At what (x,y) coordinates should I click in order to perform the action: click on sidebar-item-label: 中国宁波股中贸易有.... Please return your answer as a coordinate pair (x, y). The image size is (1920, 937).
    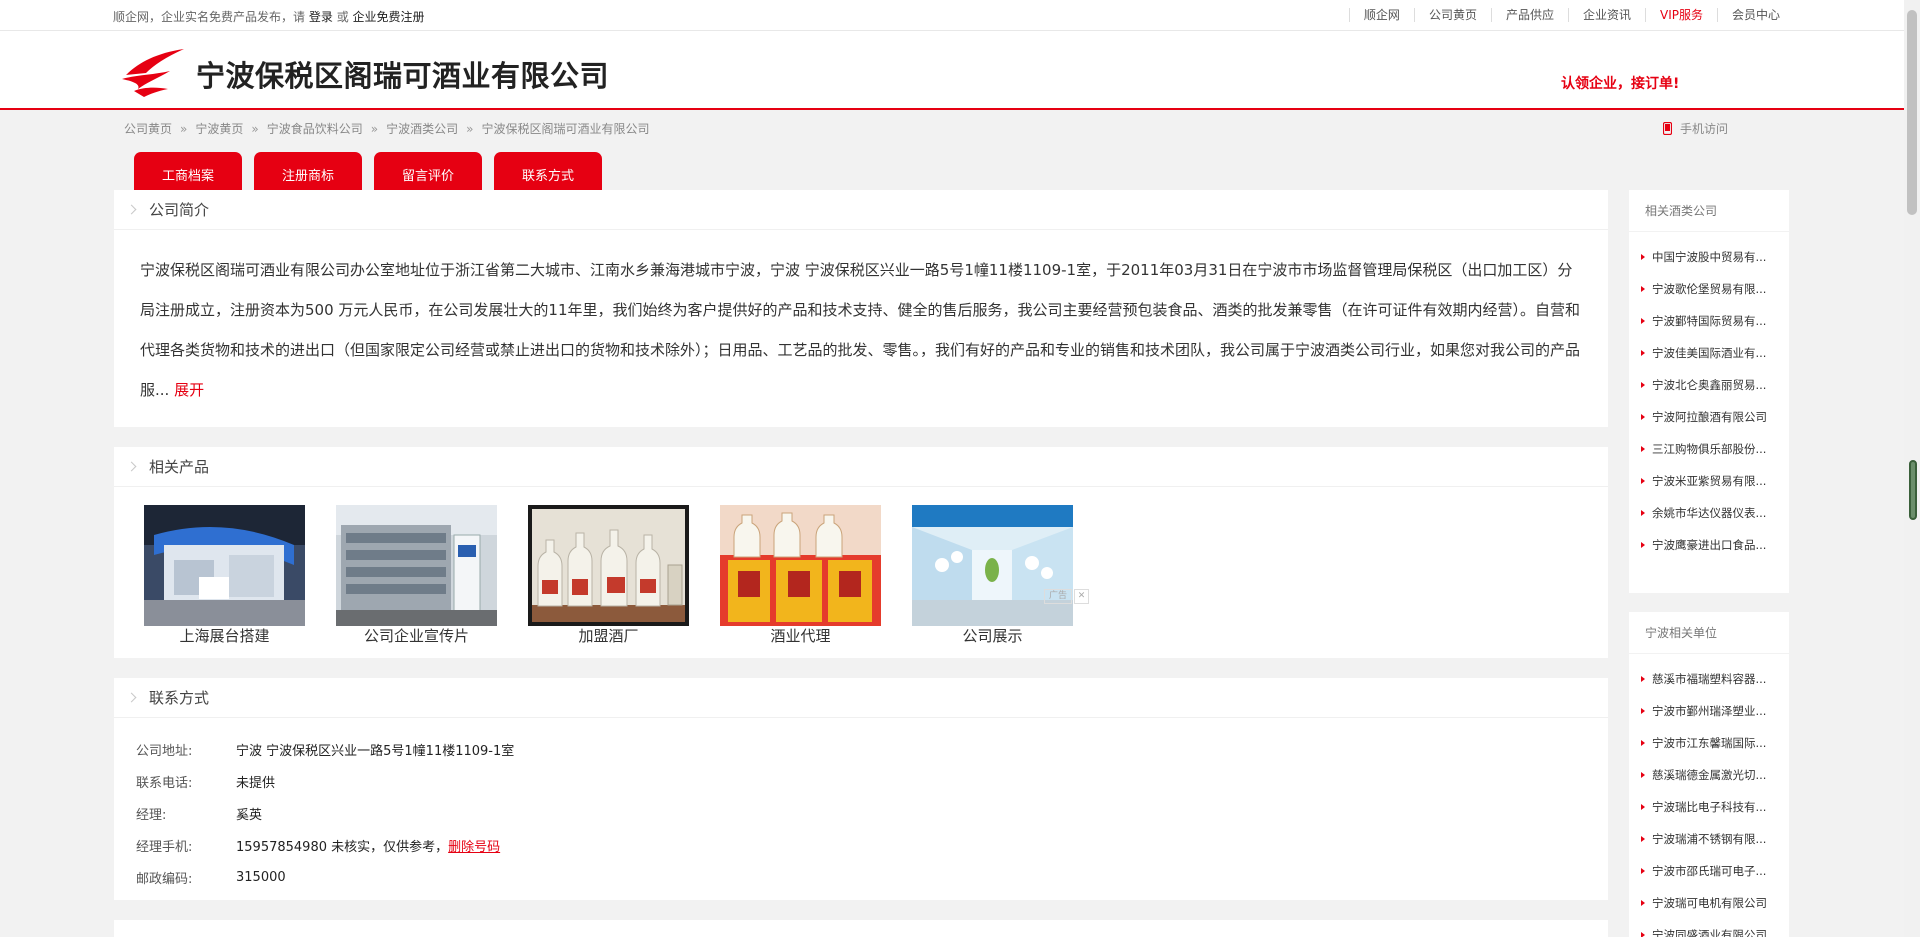
    Looking at the image, I should click on (1709, 257).